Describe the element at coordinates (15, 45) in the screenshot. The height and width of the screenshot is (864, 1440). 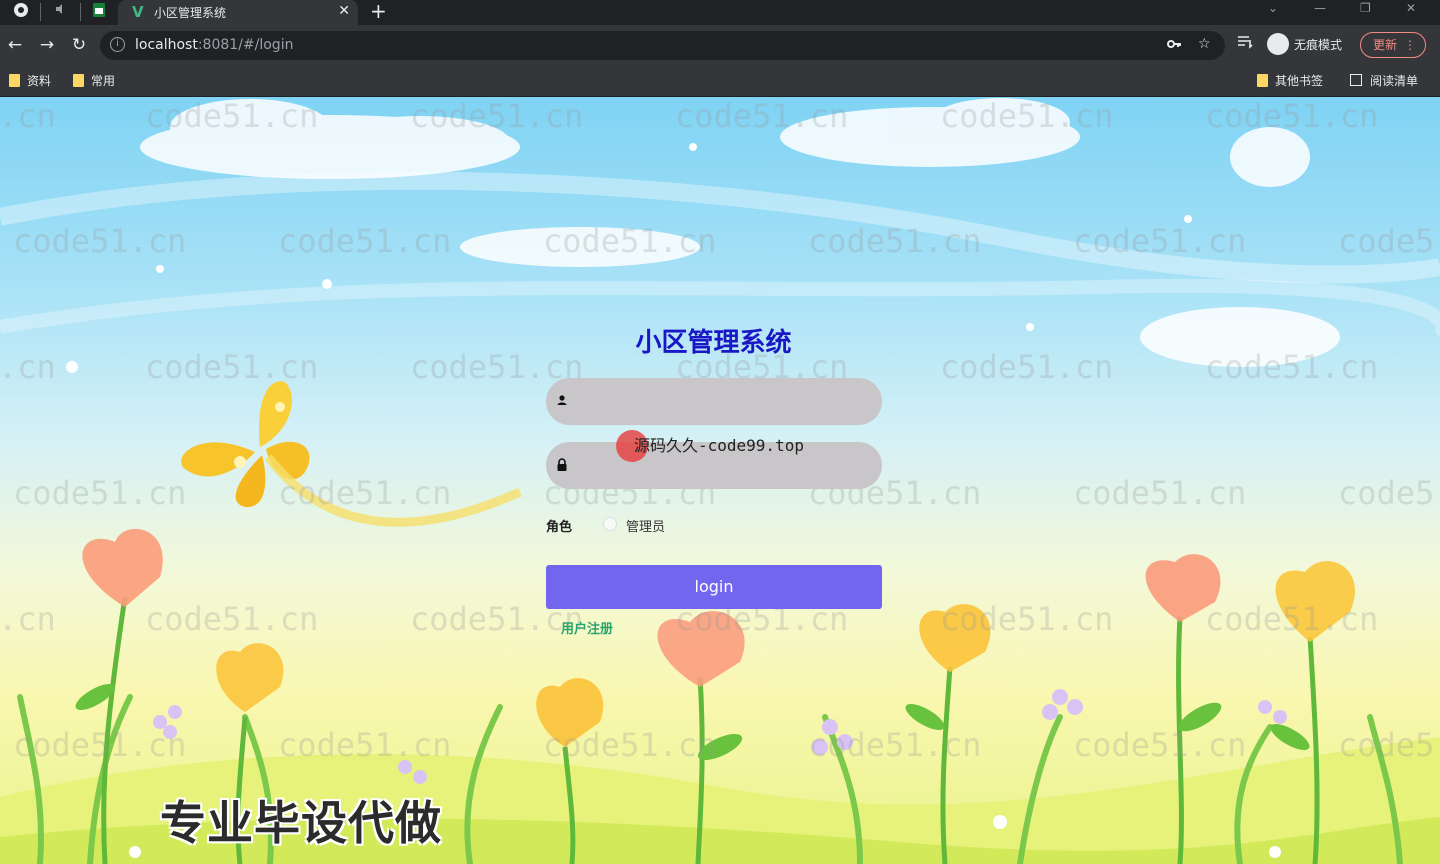
I see `back-icon: ←` at that location.